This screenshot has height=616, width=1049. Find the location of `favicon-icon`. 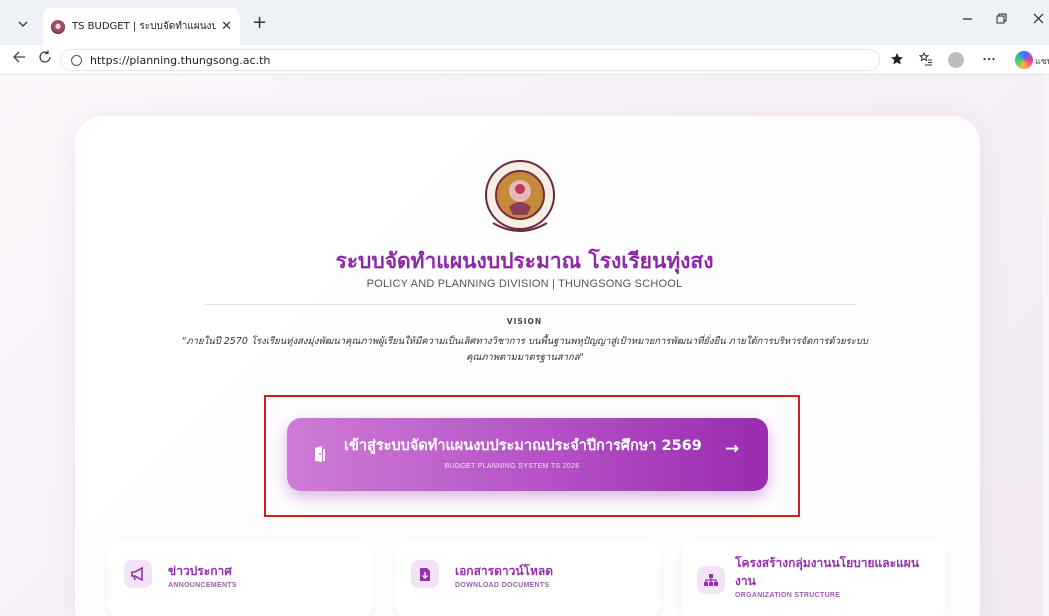

favicon-icon is located at coordinates (58, 26).